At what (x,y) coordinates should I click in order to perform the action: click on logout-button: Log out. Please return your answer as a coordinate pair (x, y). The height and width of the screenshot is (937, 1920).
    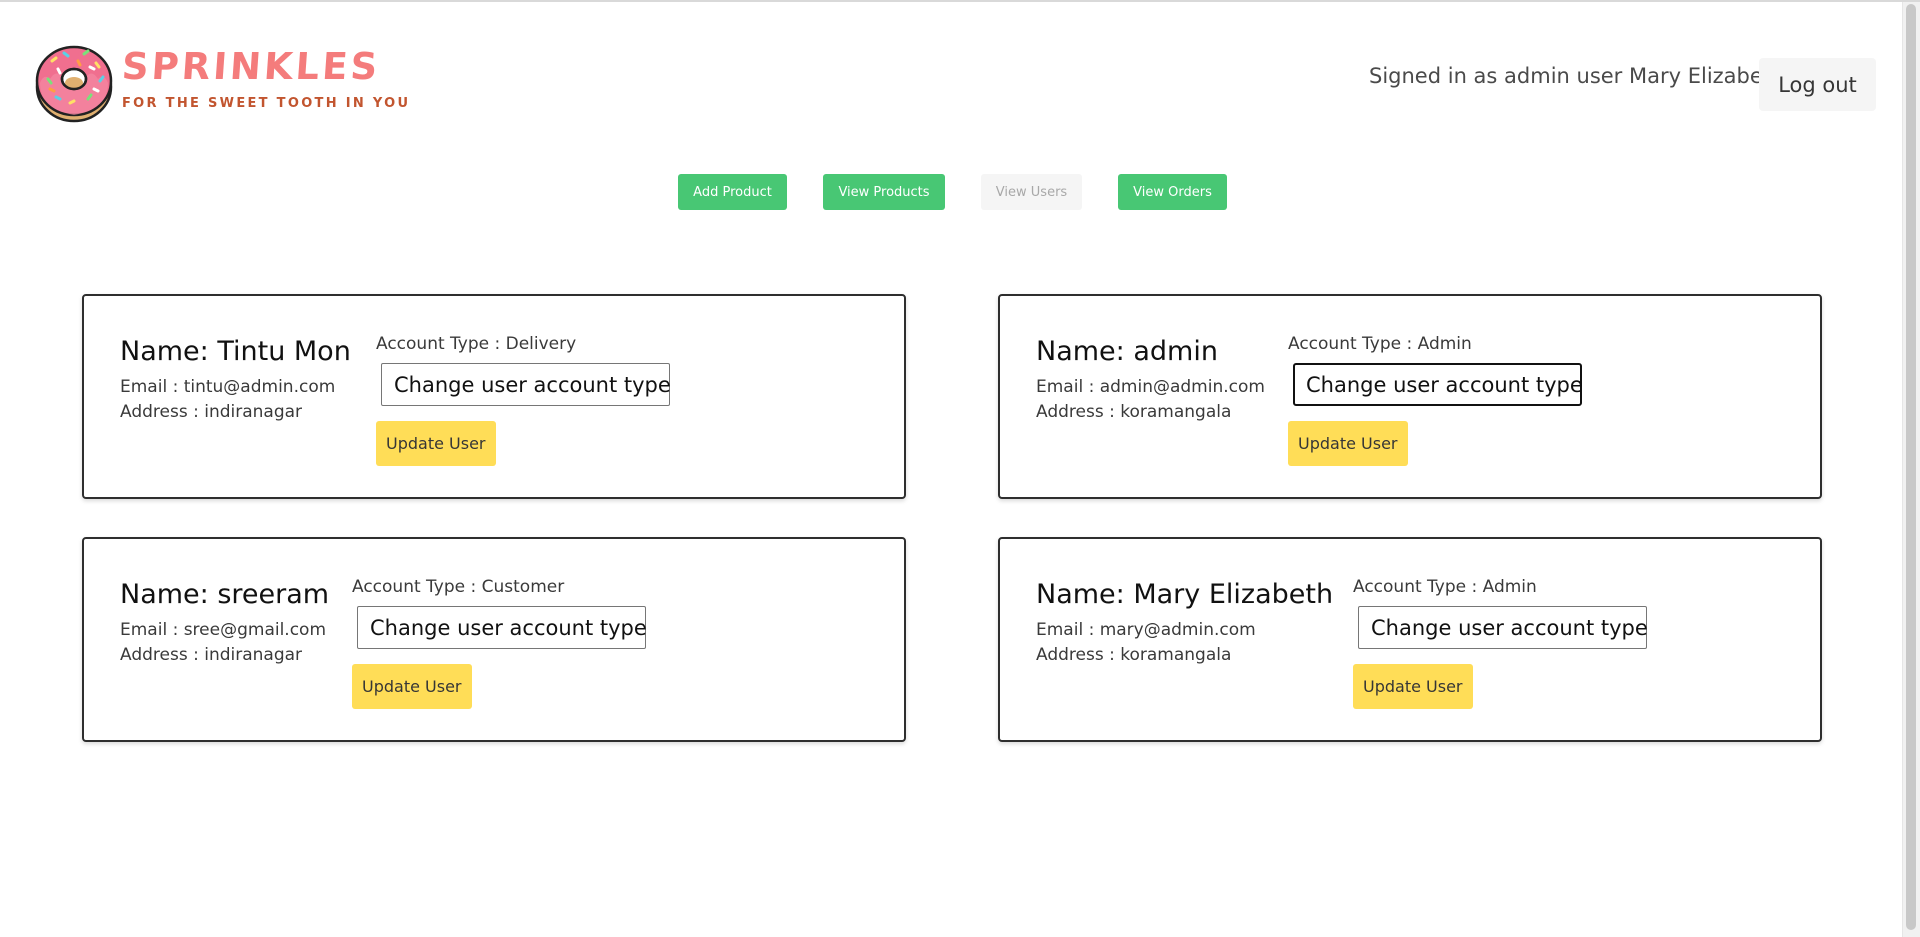
    Looking at the image, I should click on (1817, 84).